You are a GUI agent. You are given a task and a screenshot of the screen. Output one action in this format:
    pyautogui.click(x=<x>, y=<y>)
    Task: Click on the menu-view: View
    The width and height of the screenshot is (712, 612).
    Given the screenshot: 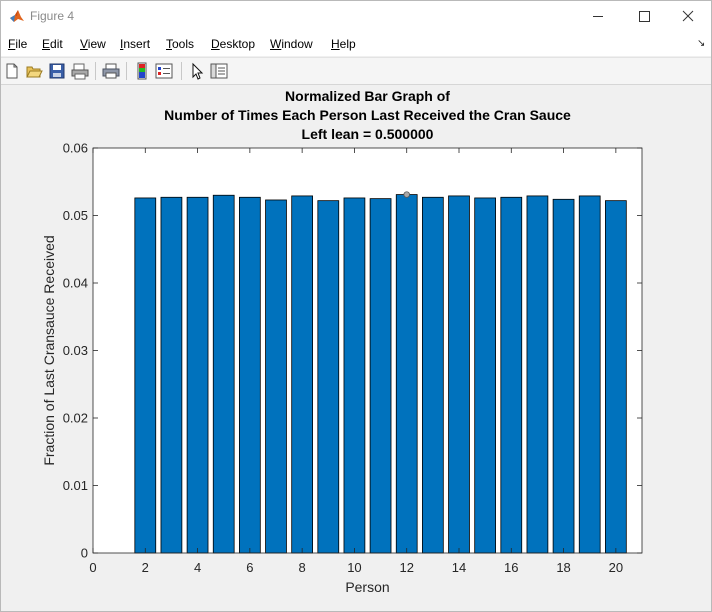 What is the action you would take?
    pyautogui.click(x=93, y=44)
    